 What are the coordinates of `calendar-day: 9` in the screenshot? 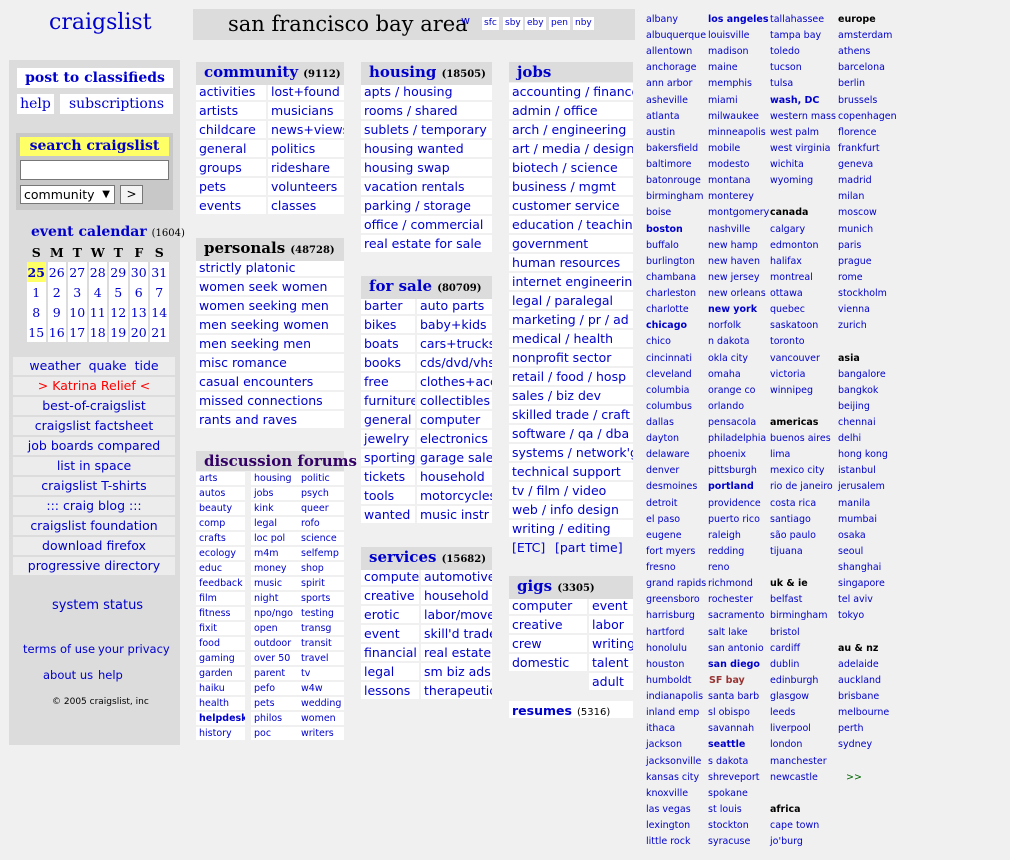 It's located at (56, 312).